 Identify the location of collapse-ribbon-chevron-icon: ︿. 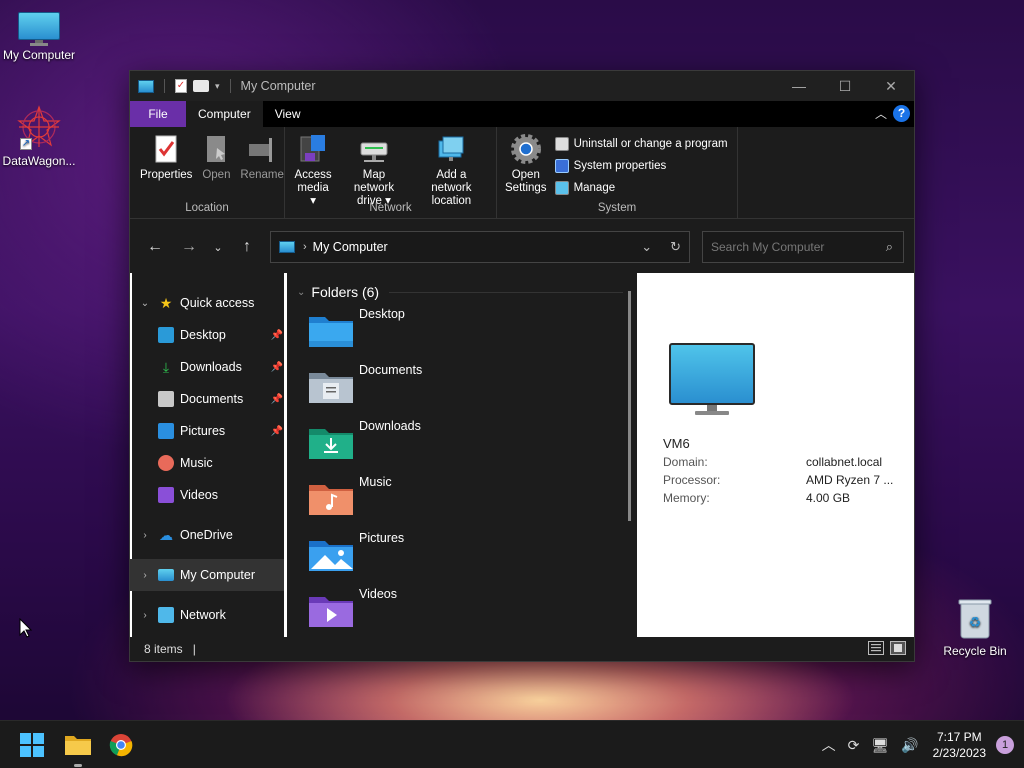
(881, 113).